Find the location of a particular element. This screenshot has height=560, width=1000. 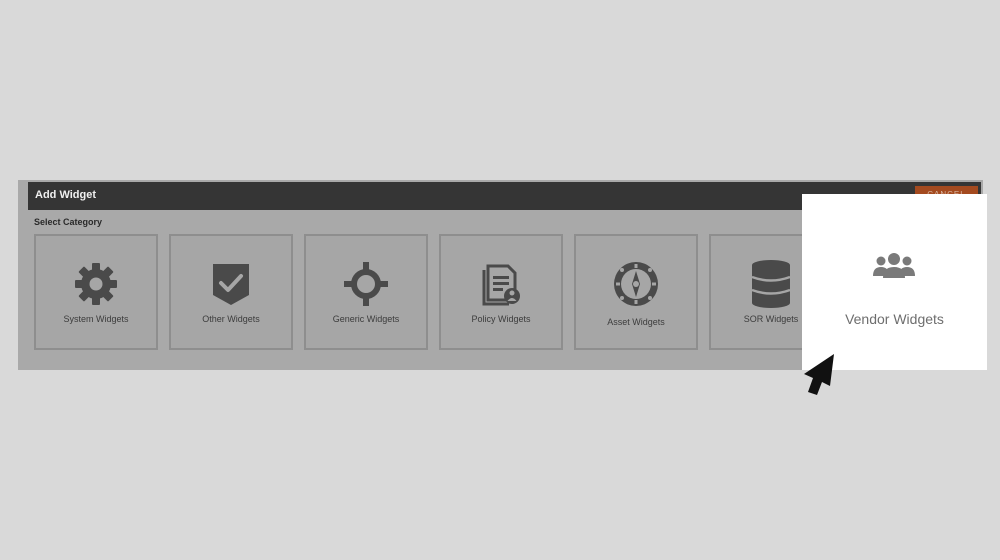

tile-label: Vendor Widgets is located at coordinates (894, 319).